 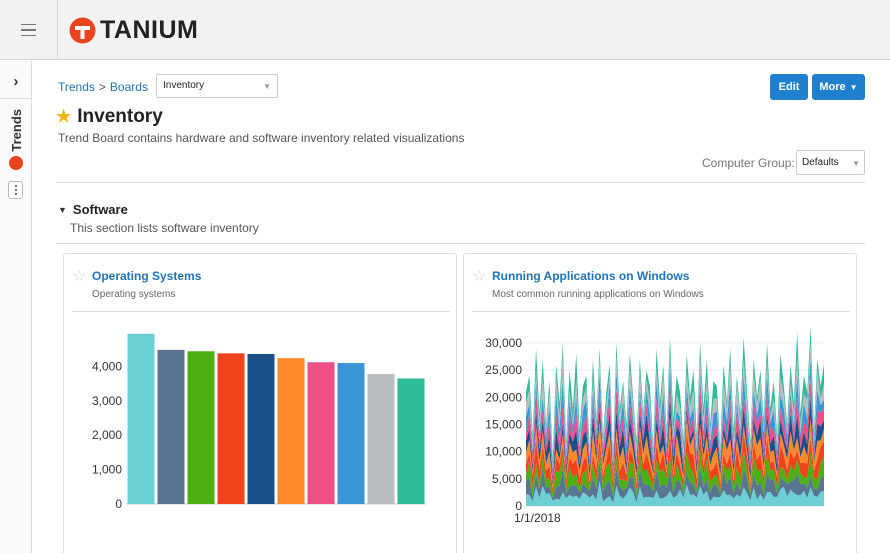 What do you see at coordinates (503, 343) in the screenshot?
I see `y-tick-label: 30,000` at bounding box center [503, 343].